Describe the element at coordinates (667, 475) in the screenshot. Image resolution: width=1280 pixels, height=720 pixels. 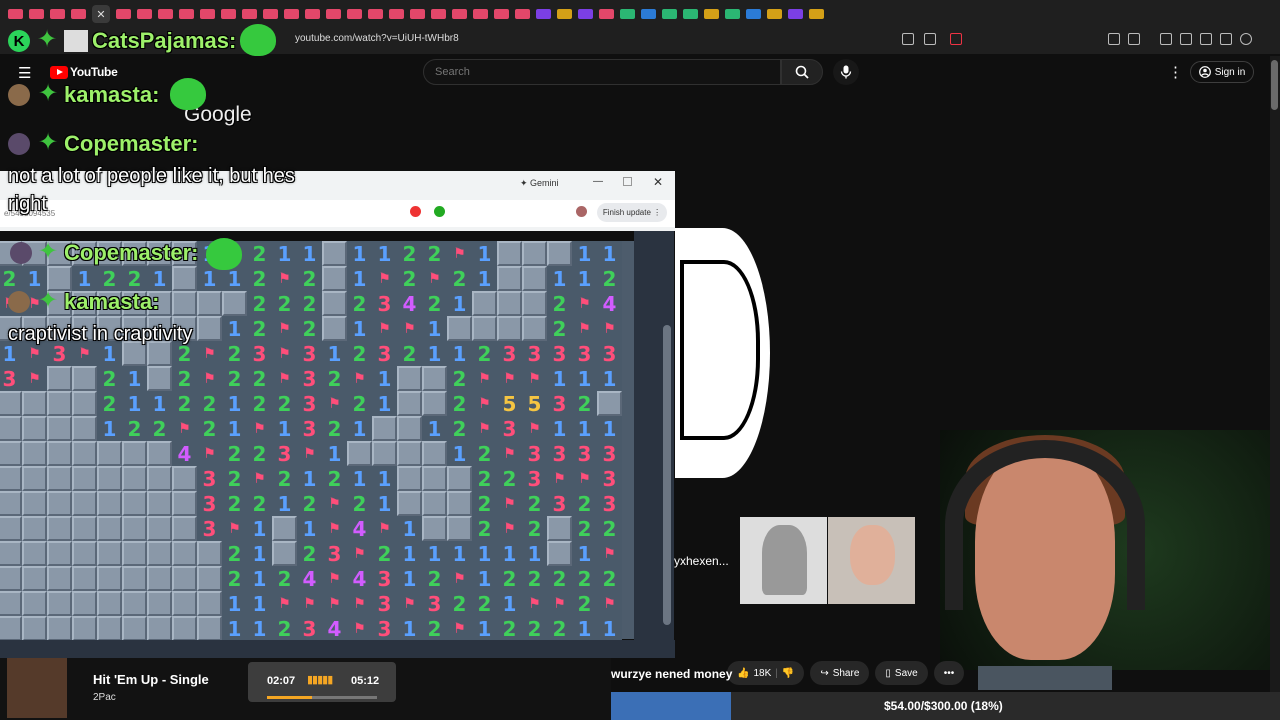
I see `board-scrollbar` at that location.